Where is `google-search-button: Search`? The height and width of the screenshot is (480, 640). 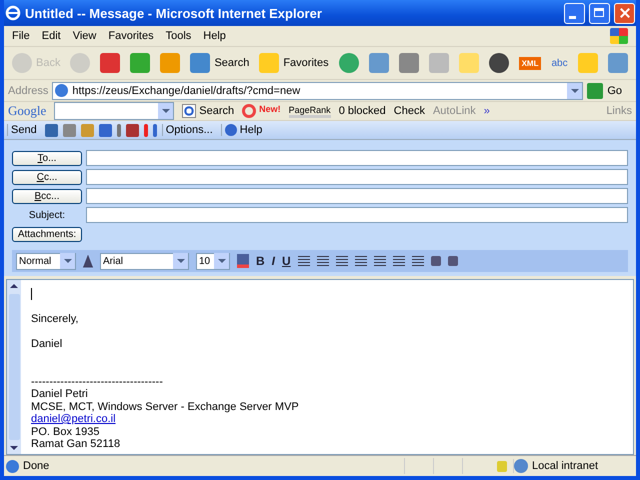
google-search-button: Search is located at coordinates (208, 111).